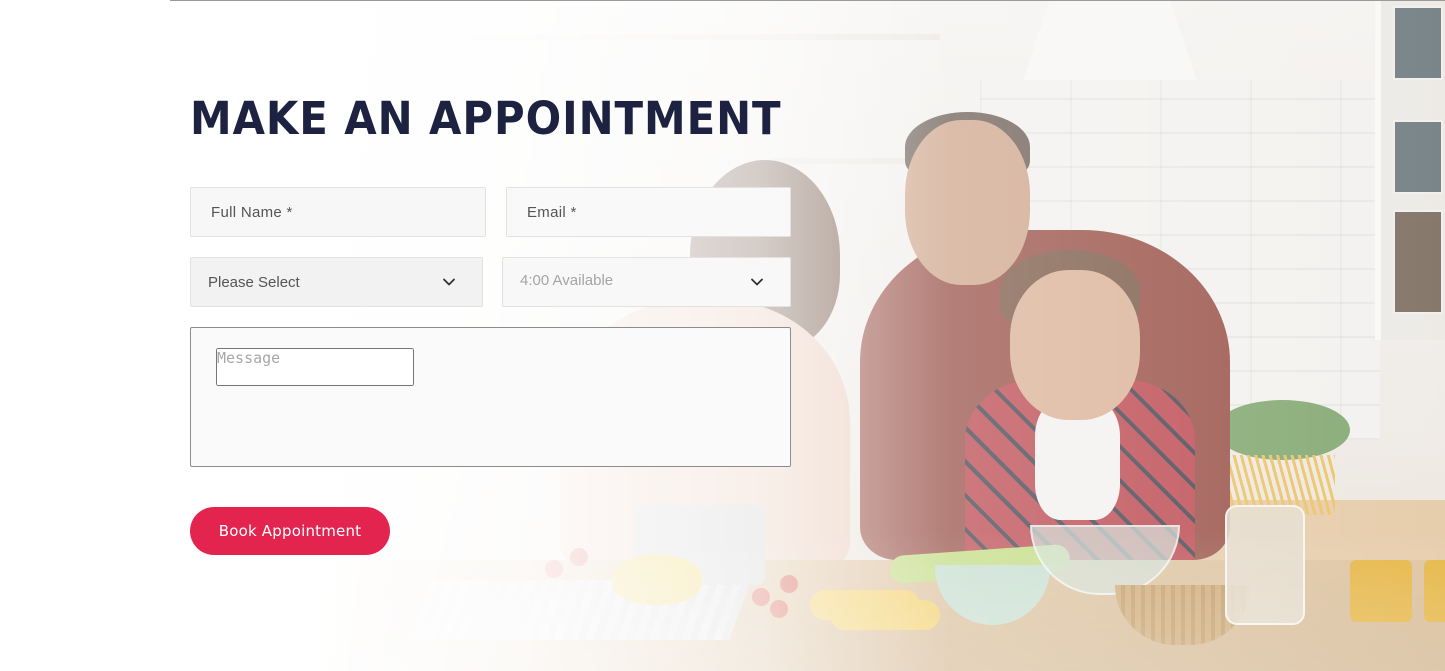  What do you see at coordinates (315, 367) in the screenshot?
I see `message-textarea` at bounding box center [315, 367].